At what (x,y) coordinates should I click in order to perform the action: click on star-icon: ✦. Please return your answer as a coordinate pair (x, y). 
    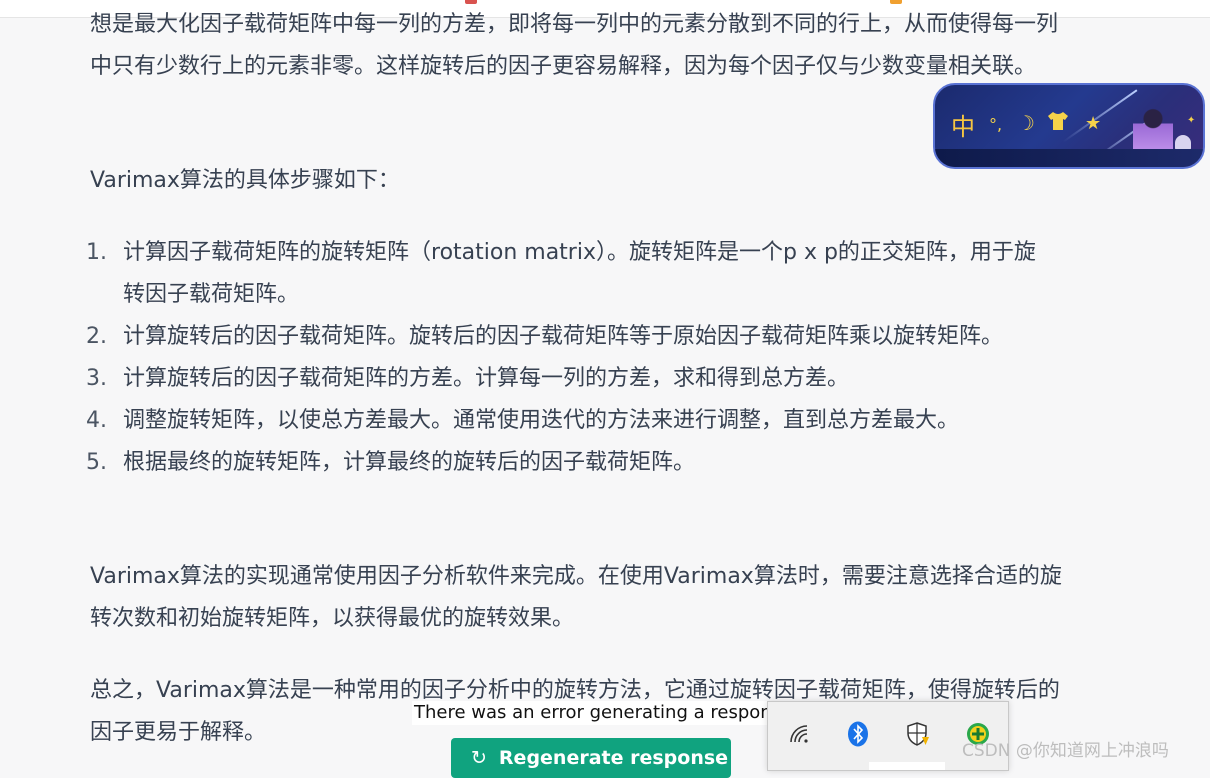
    Looking at the image, I should click on (1191, 120).